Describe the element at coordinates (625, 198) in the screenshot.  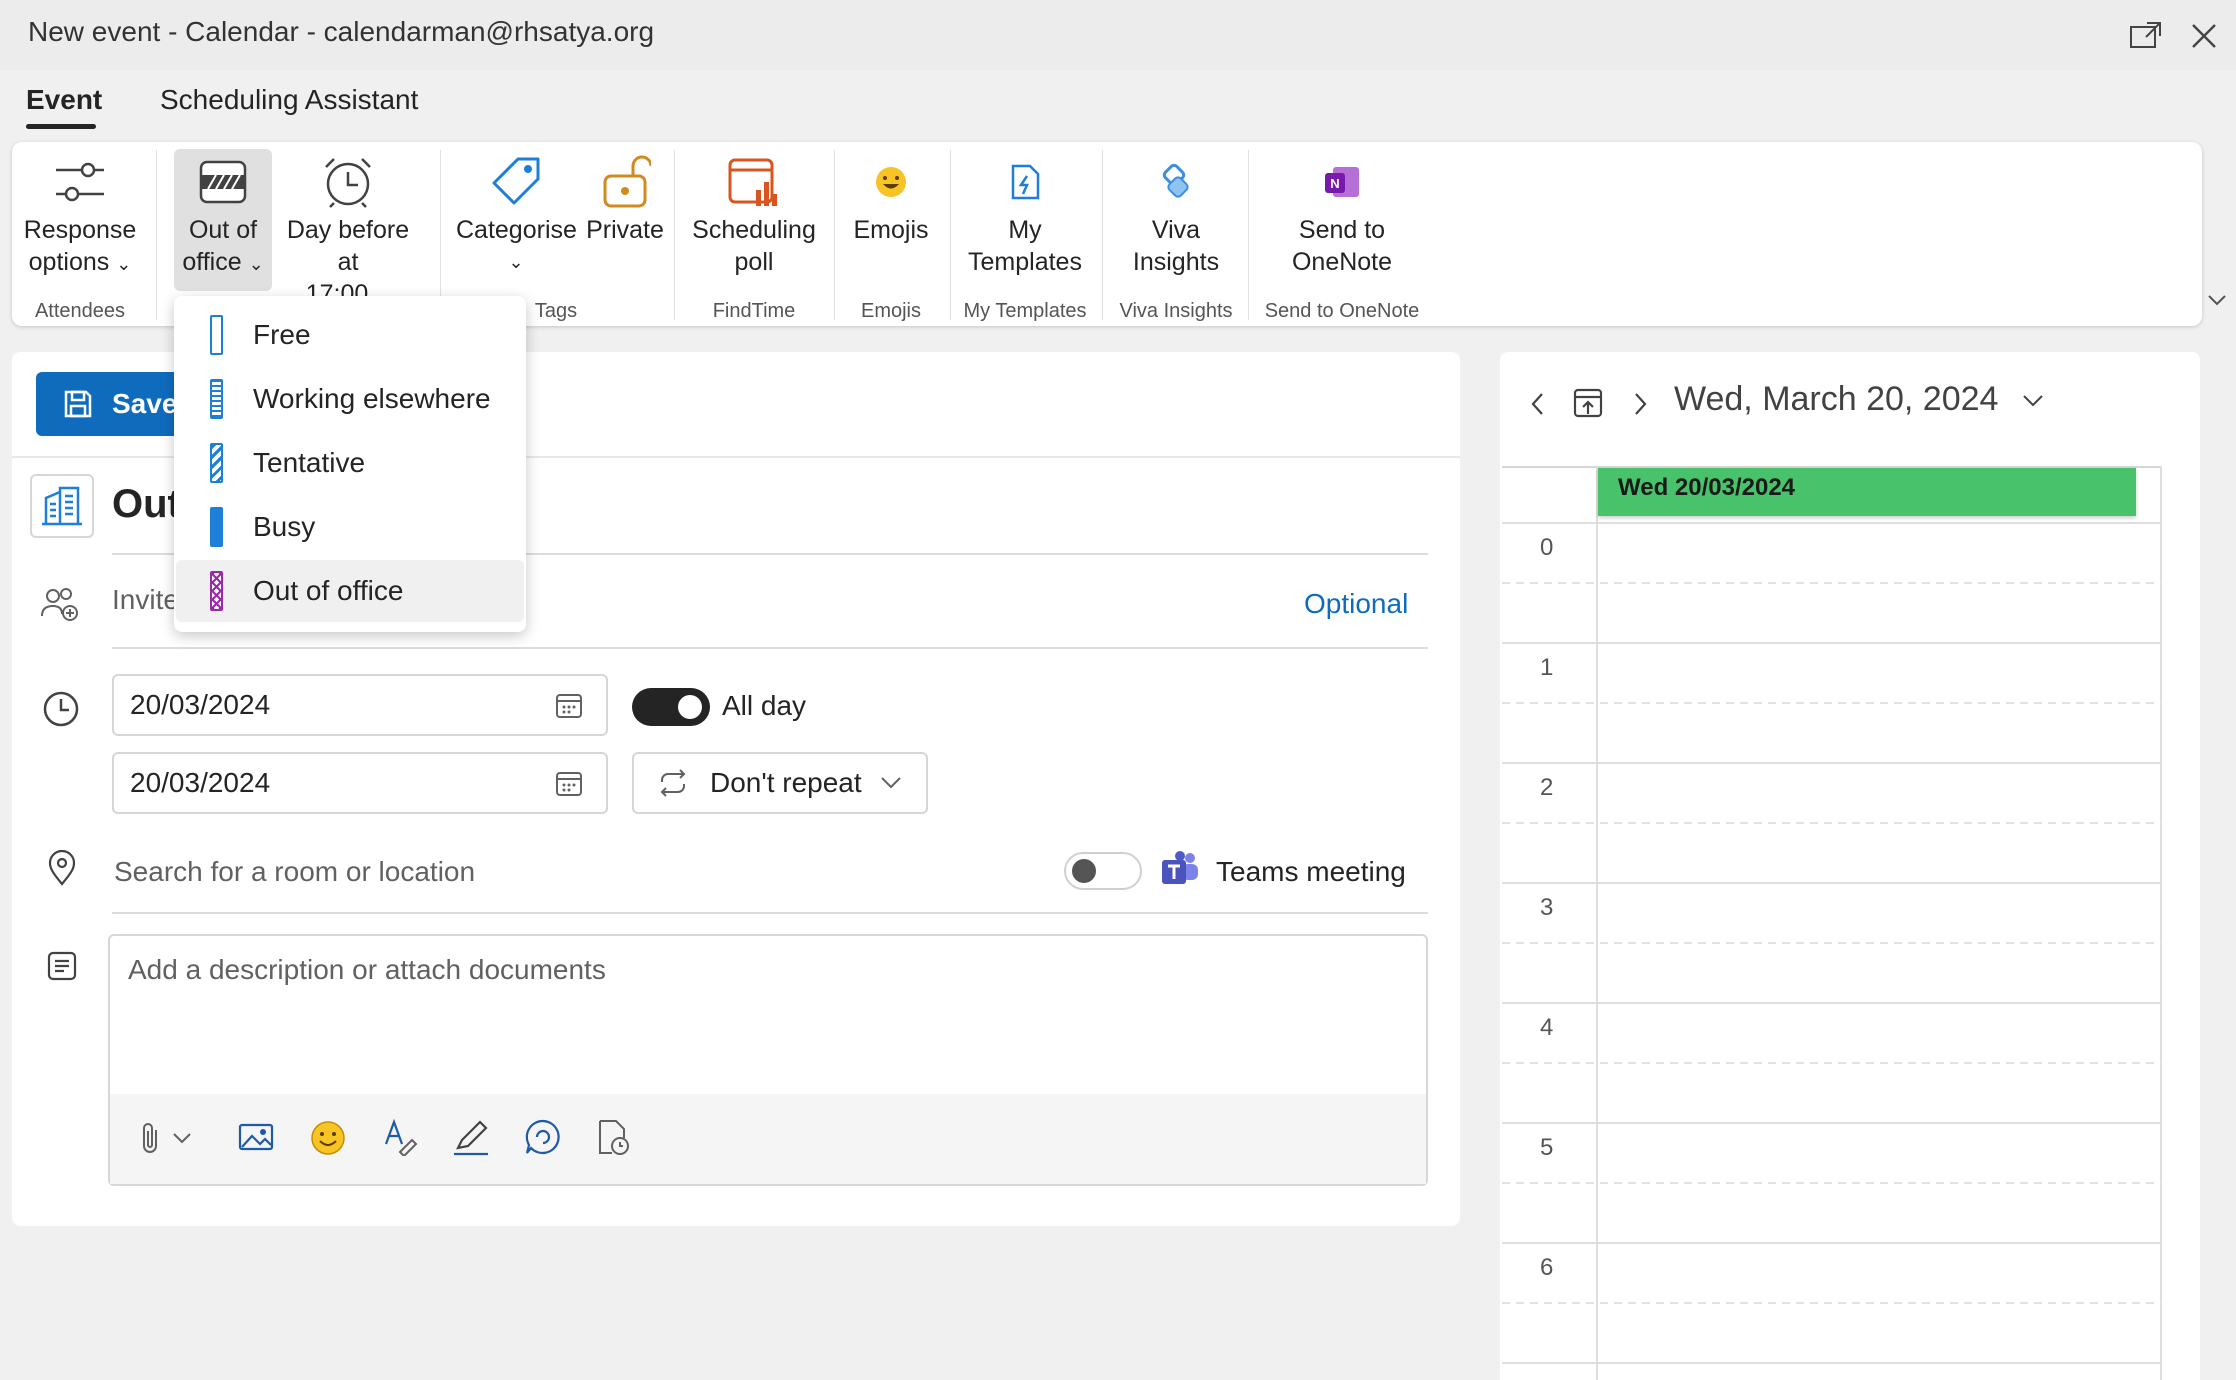
I see `private-button: Private` at that location.